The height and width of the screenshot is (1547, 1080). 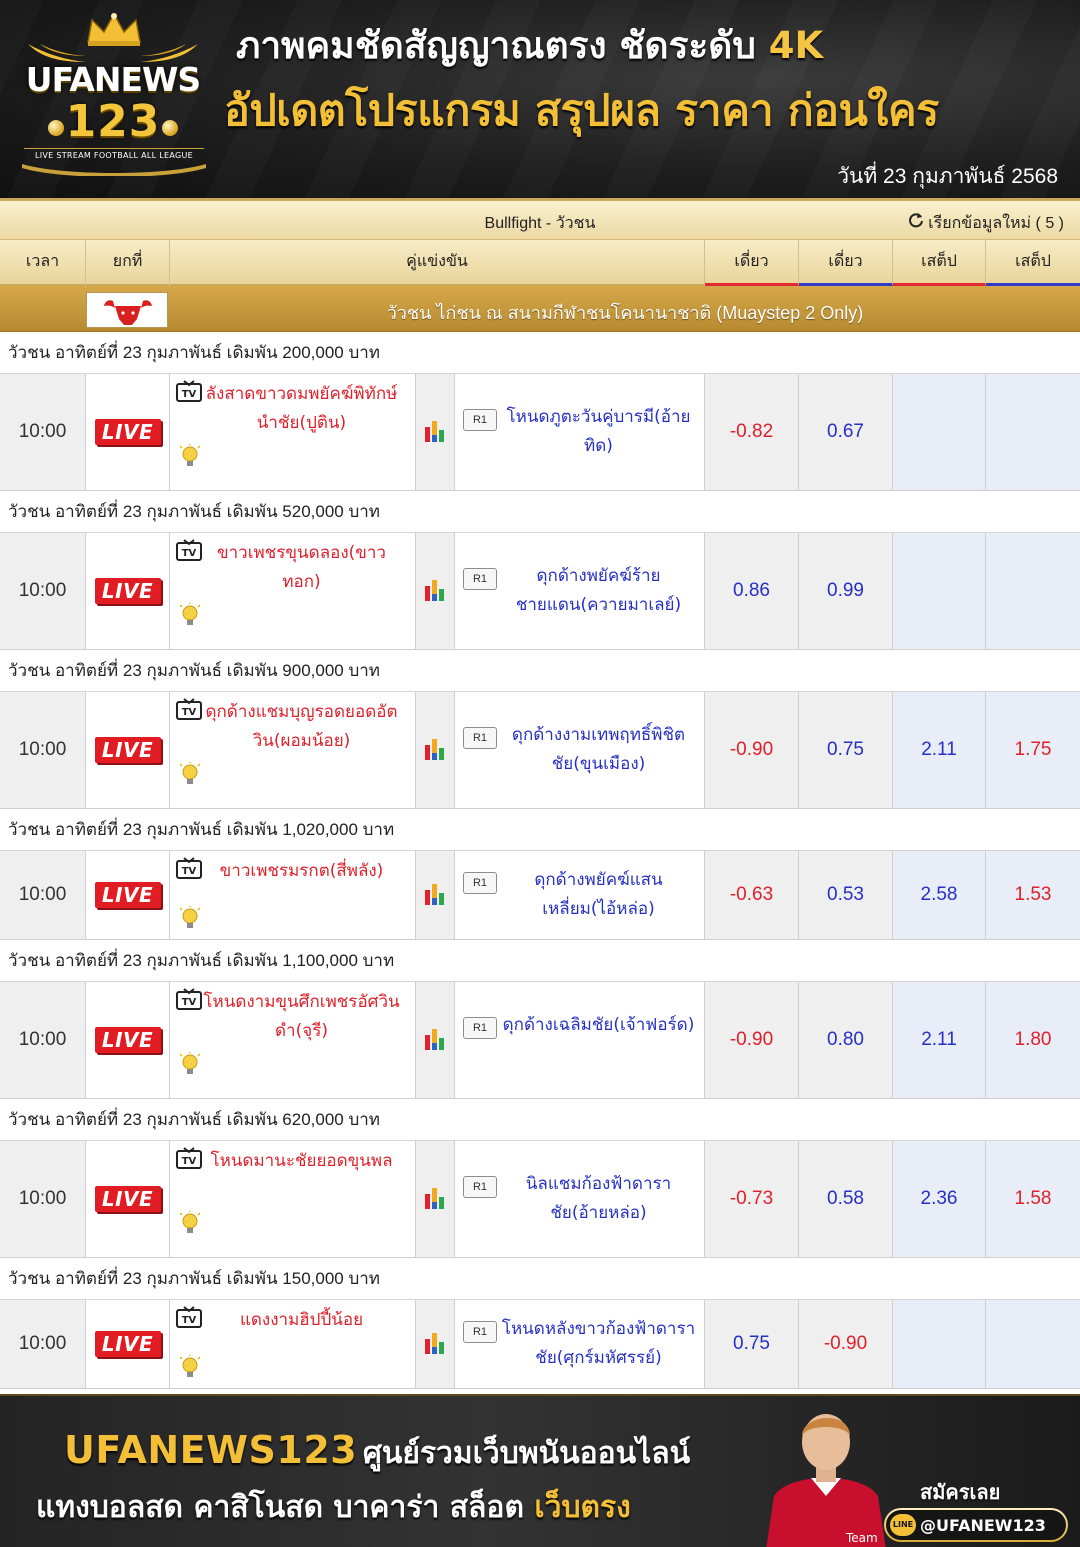 I want to click on away-fighter-cell: R1 ดุกด้างเฉลิมชัย(เจ้าฟอร์ด), so click(x=580, y=1040).